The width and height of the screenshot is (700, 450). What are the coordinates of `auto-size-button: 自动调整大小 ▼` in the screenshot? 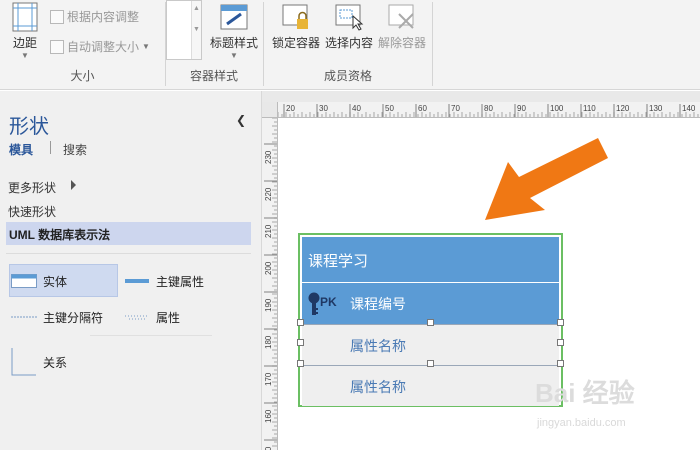 It's located at (100, 46).